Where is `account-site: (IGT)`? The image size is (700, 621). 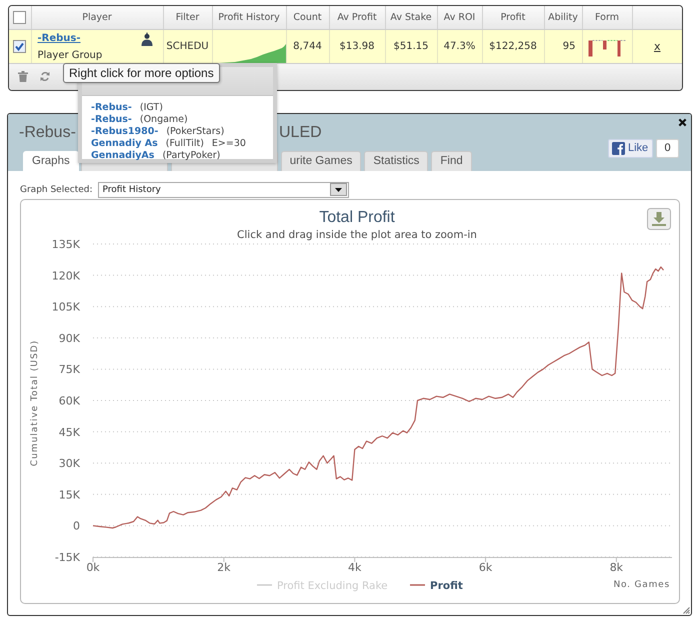
account-site: (IGT) is located at coordinates (151, 108).